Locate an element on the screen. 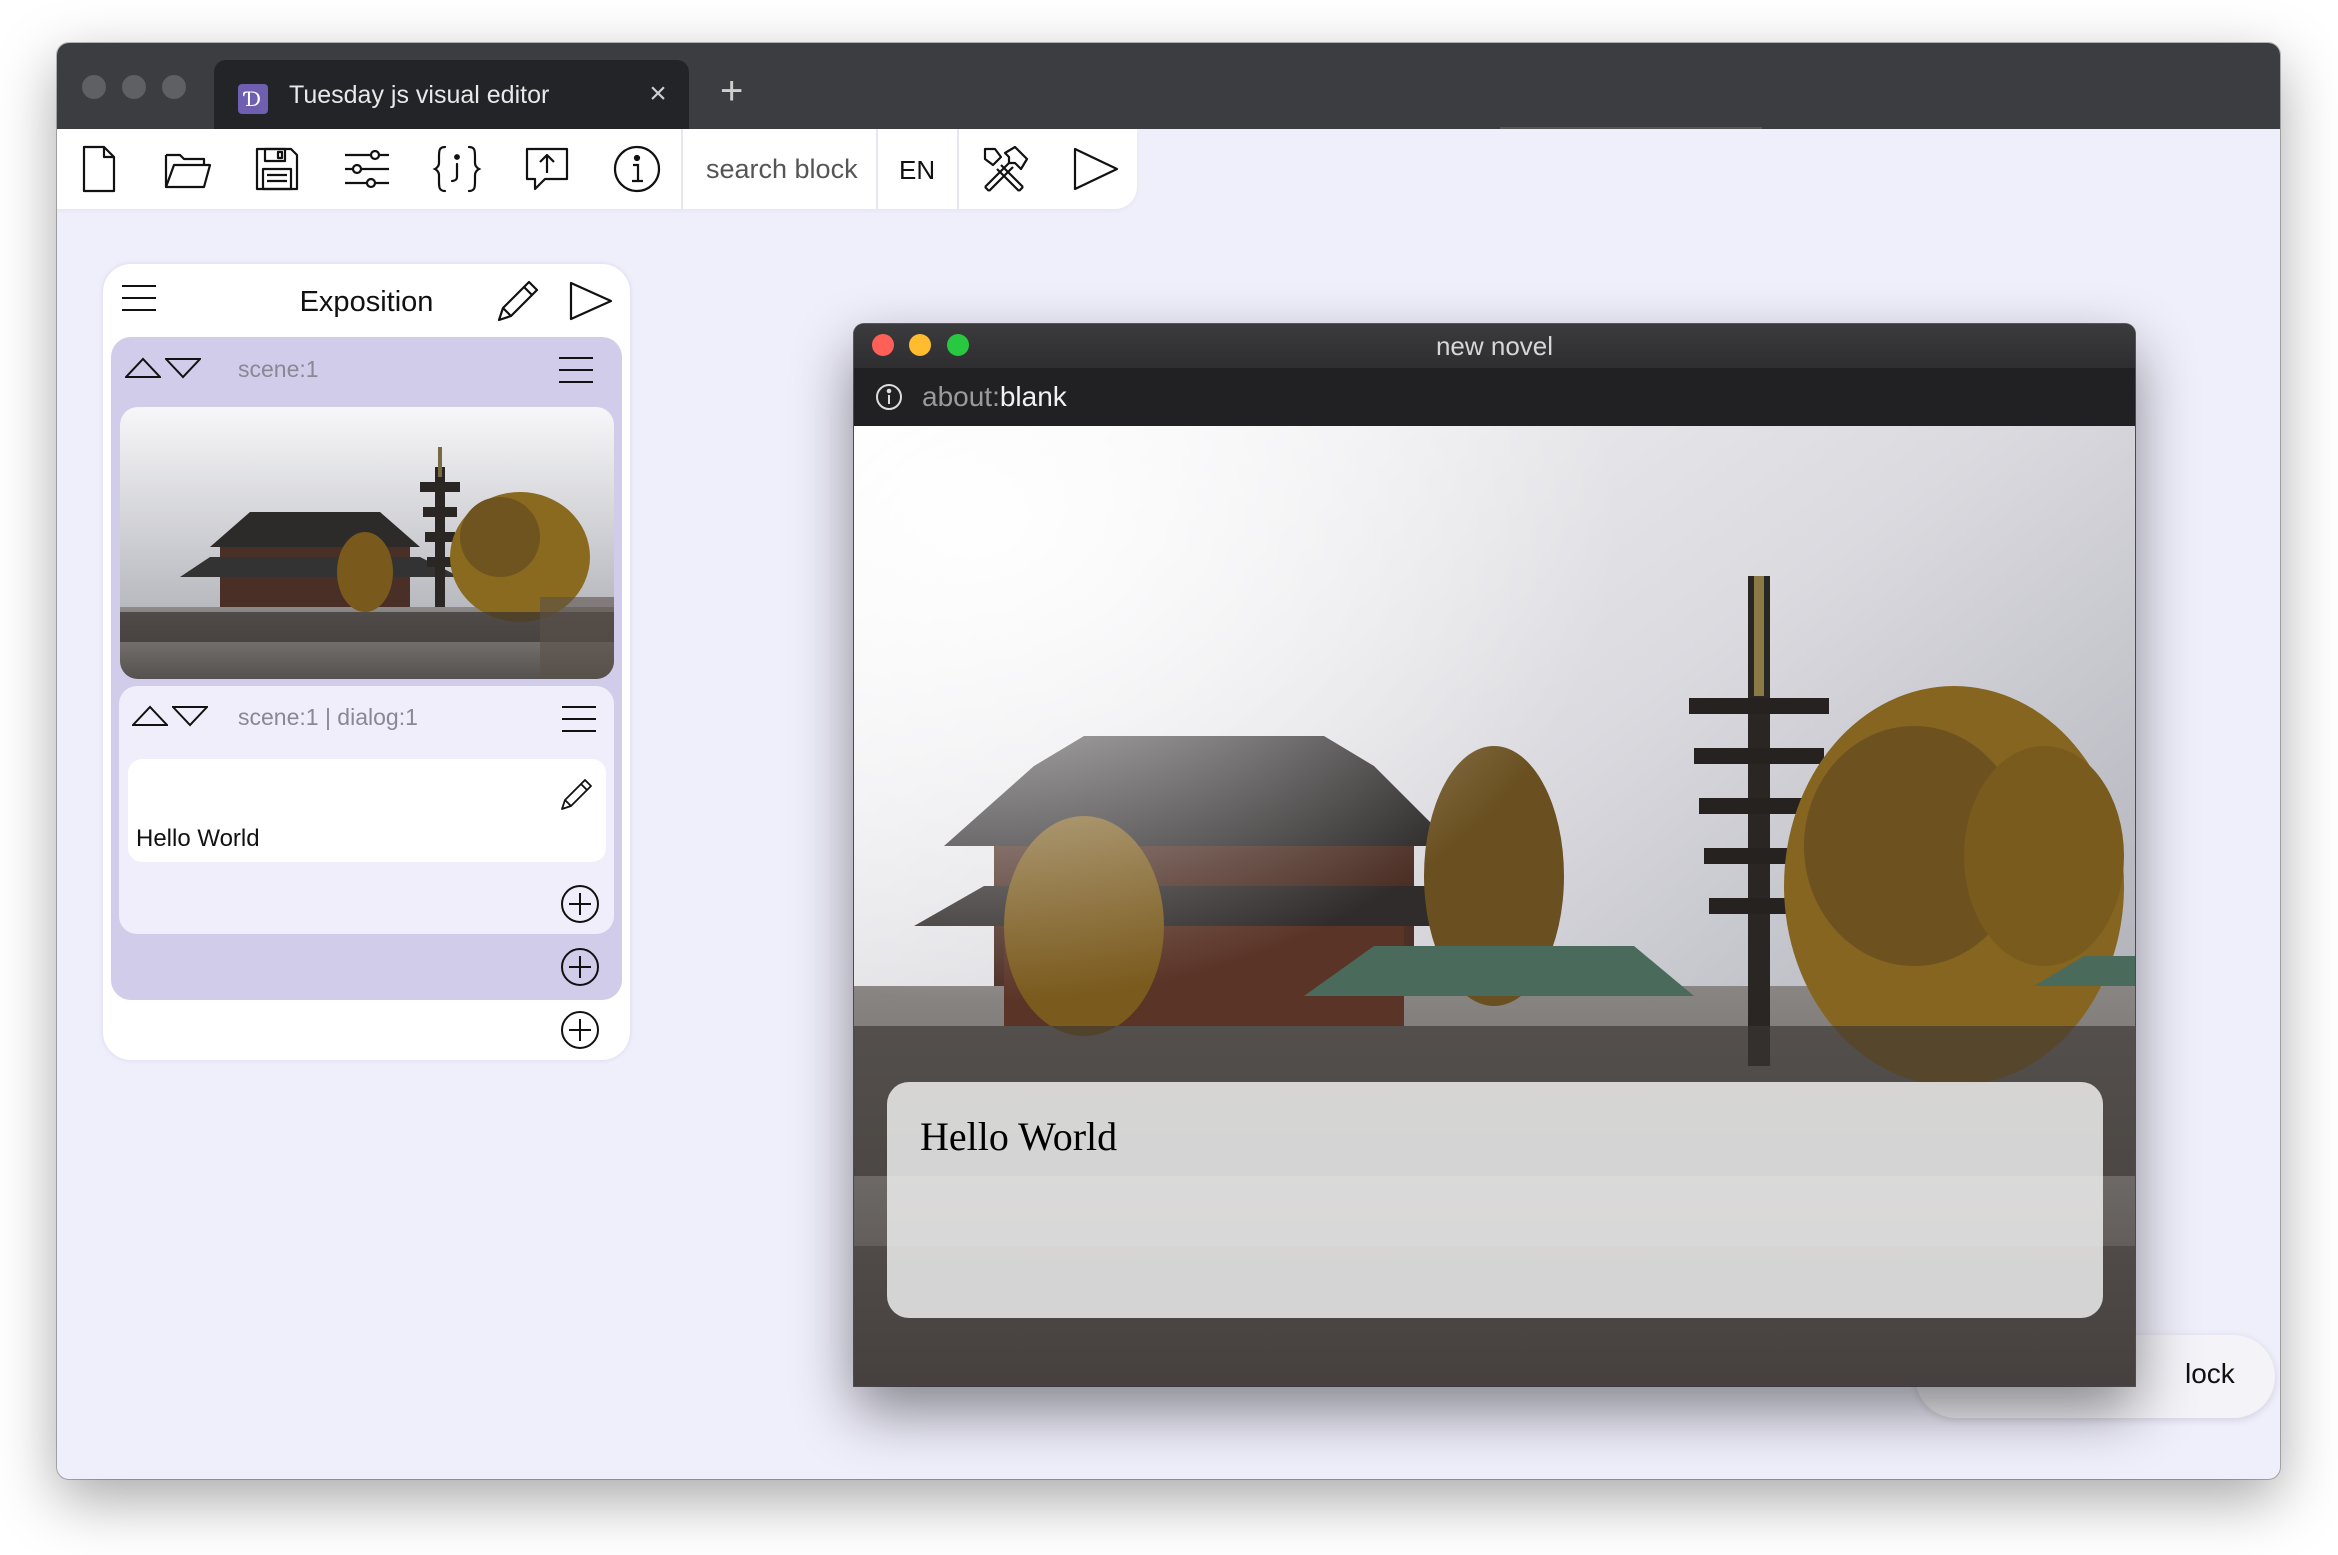 The height and width of the screenshot is (1555, 2338). browser-tab: Ɗ Tuesday js visual editor × is located at coordinates (451, 94).